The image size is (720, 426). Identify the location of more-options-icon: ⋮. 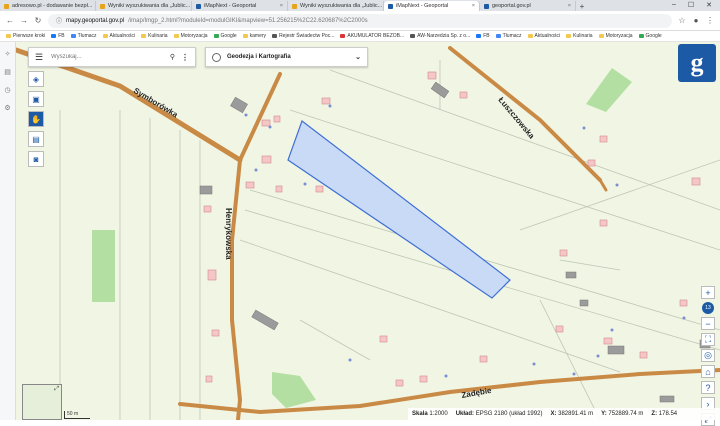
(185, 57).